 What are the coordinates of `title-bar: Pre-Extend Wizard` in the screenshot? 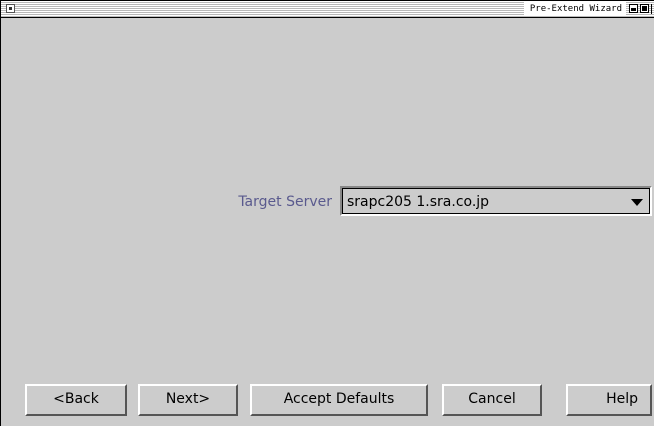 It's located at (327, 9).